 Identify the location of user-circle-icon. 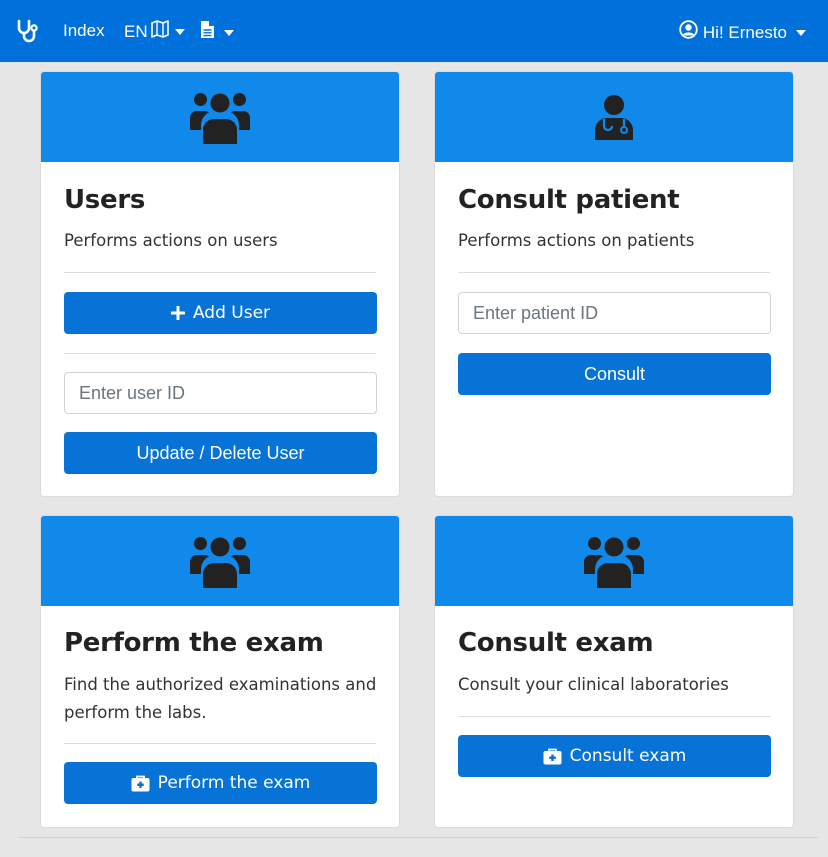
(688, 32).